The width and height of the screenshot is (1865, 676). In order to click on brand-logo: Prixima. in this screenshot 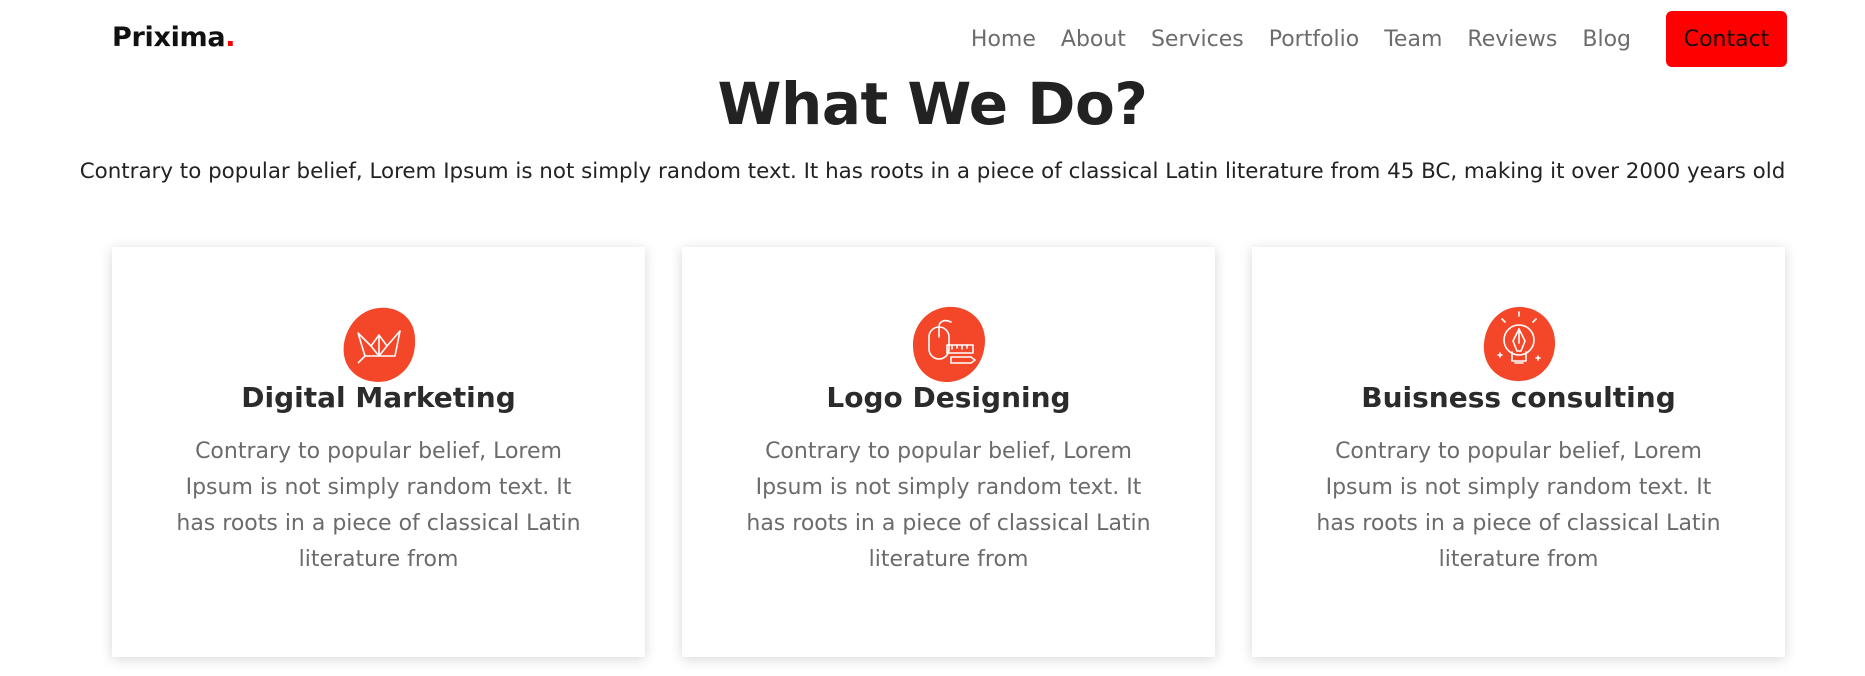, I will do `click(174, 37)`.